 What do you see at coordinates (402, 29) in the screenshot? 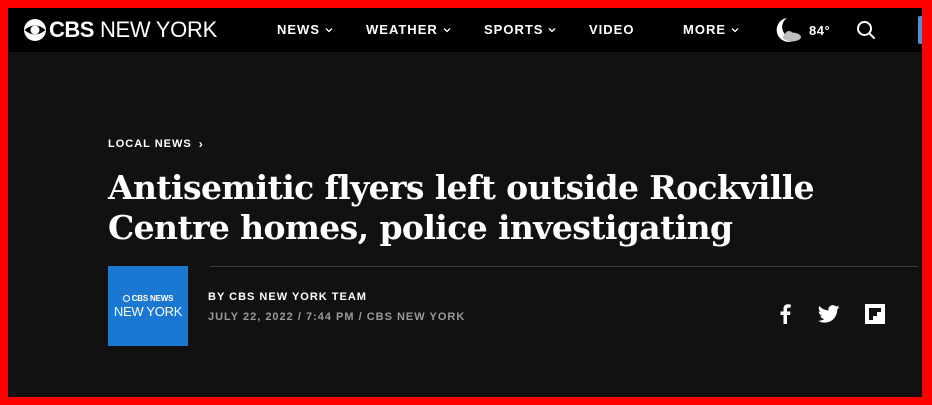
I see `nav-label: WEATHER` at bounding box center [402, 29].